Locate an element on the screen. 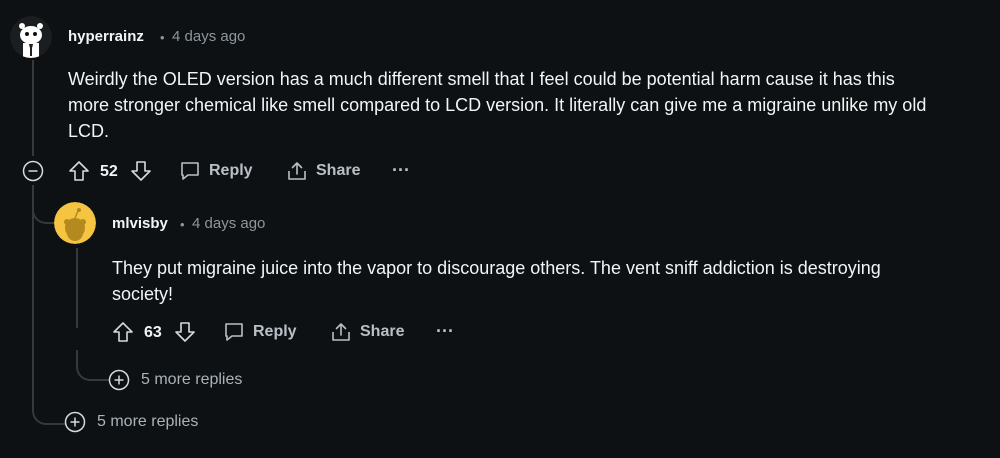 This screenshot has height=458, width=1000. thread-curve-more-replies-outer is located at coordinates (49, 410).